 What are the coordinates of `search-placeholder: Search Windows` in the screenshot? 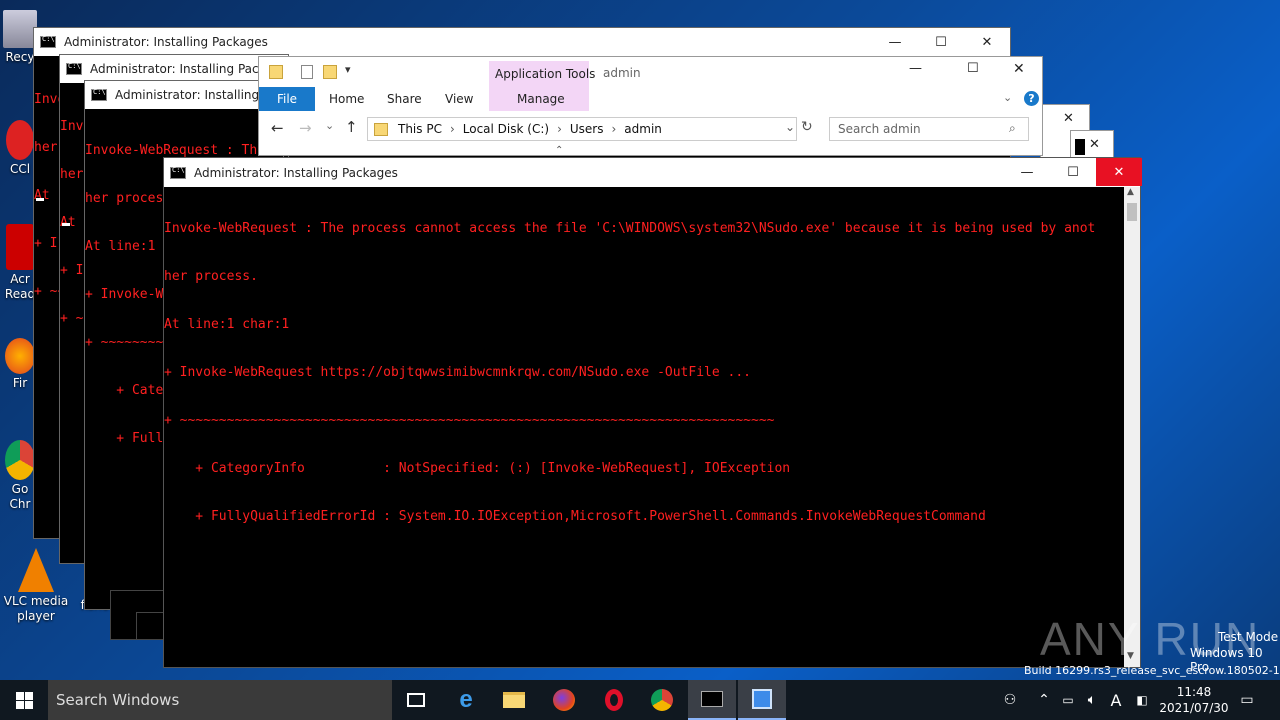 It's located at (118, 700).